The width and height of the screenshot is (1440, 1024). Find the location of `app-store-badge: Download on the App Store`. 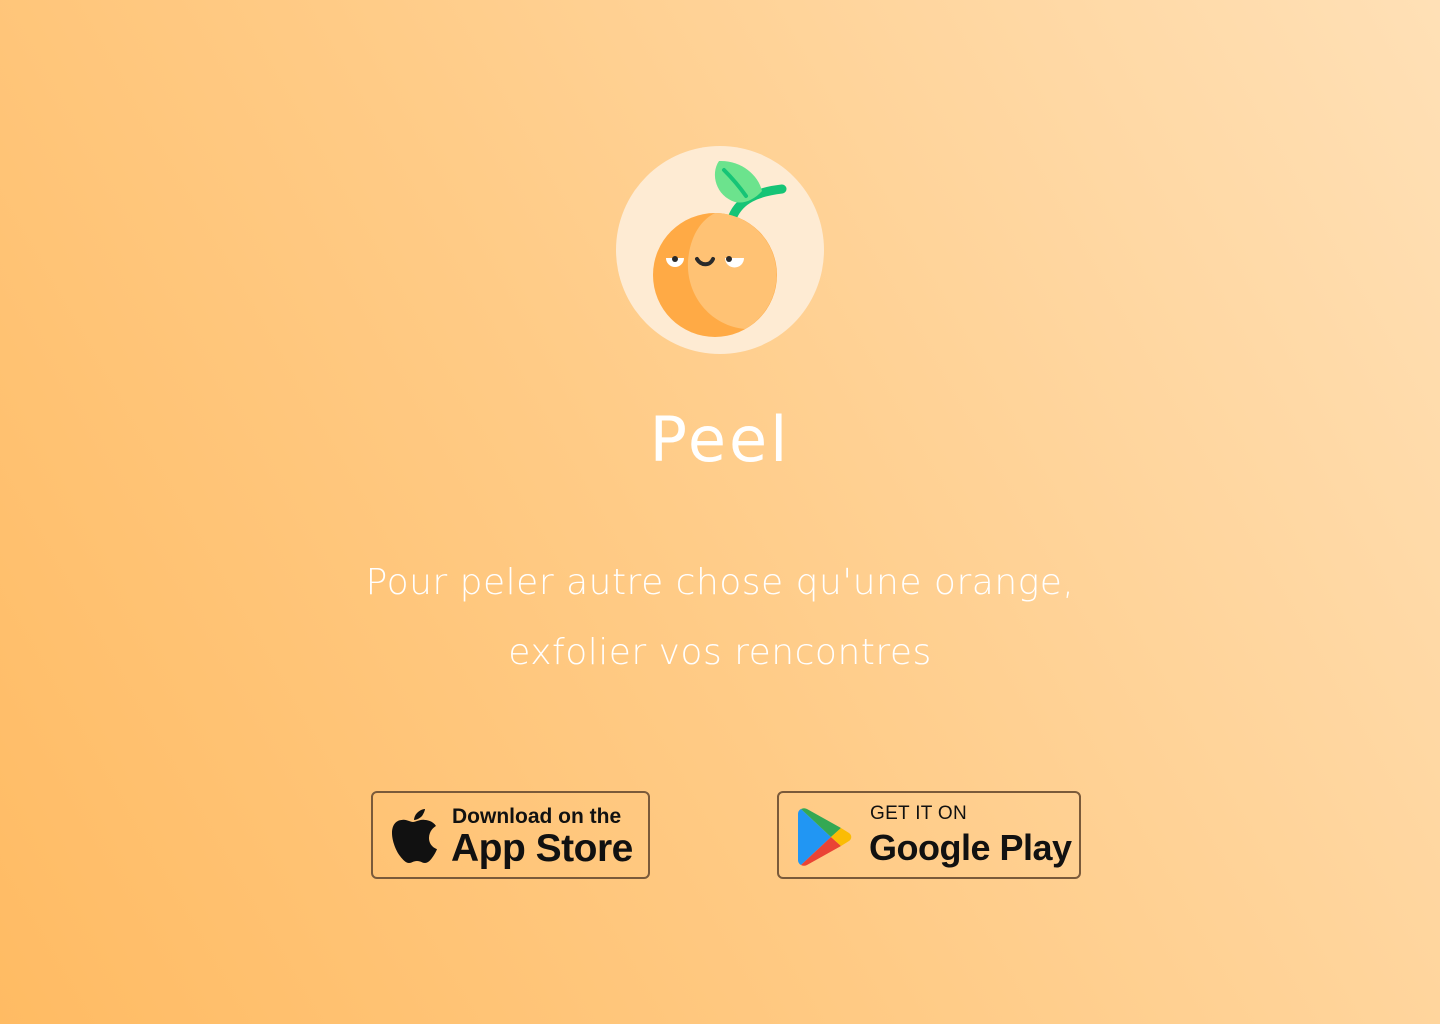

app-store-badge: Download on the App Store is located at coordinates (510, 835).